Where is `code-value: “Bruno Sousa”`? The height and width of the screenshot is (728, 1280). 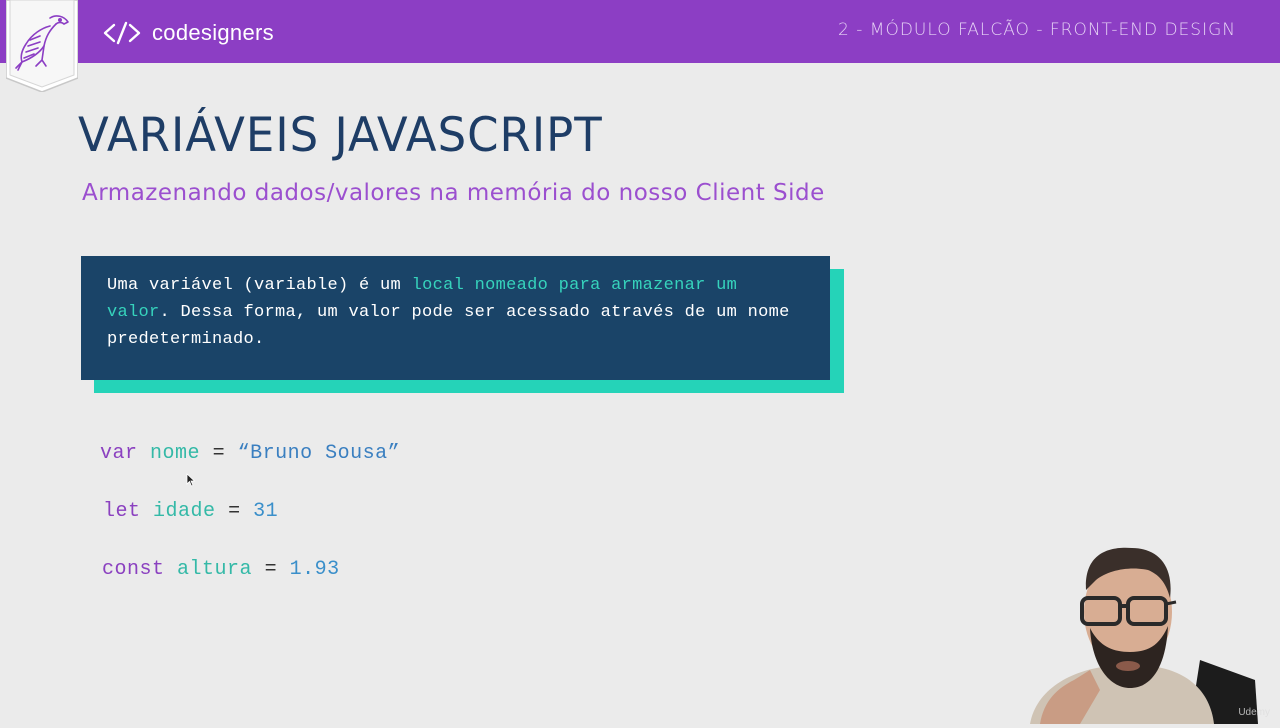
code-value: “Bruno Sousa” is located at coordinates (319, 453).